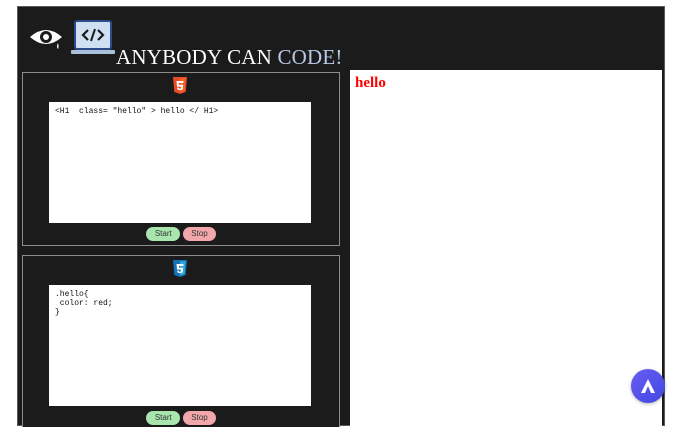 This screenshot has height=427, width=673. What do you see at coordinates (180, 345) in the screenshot?
I see `css-code-editor: .hello{ color: red; }` at bounding box center [180, 345].